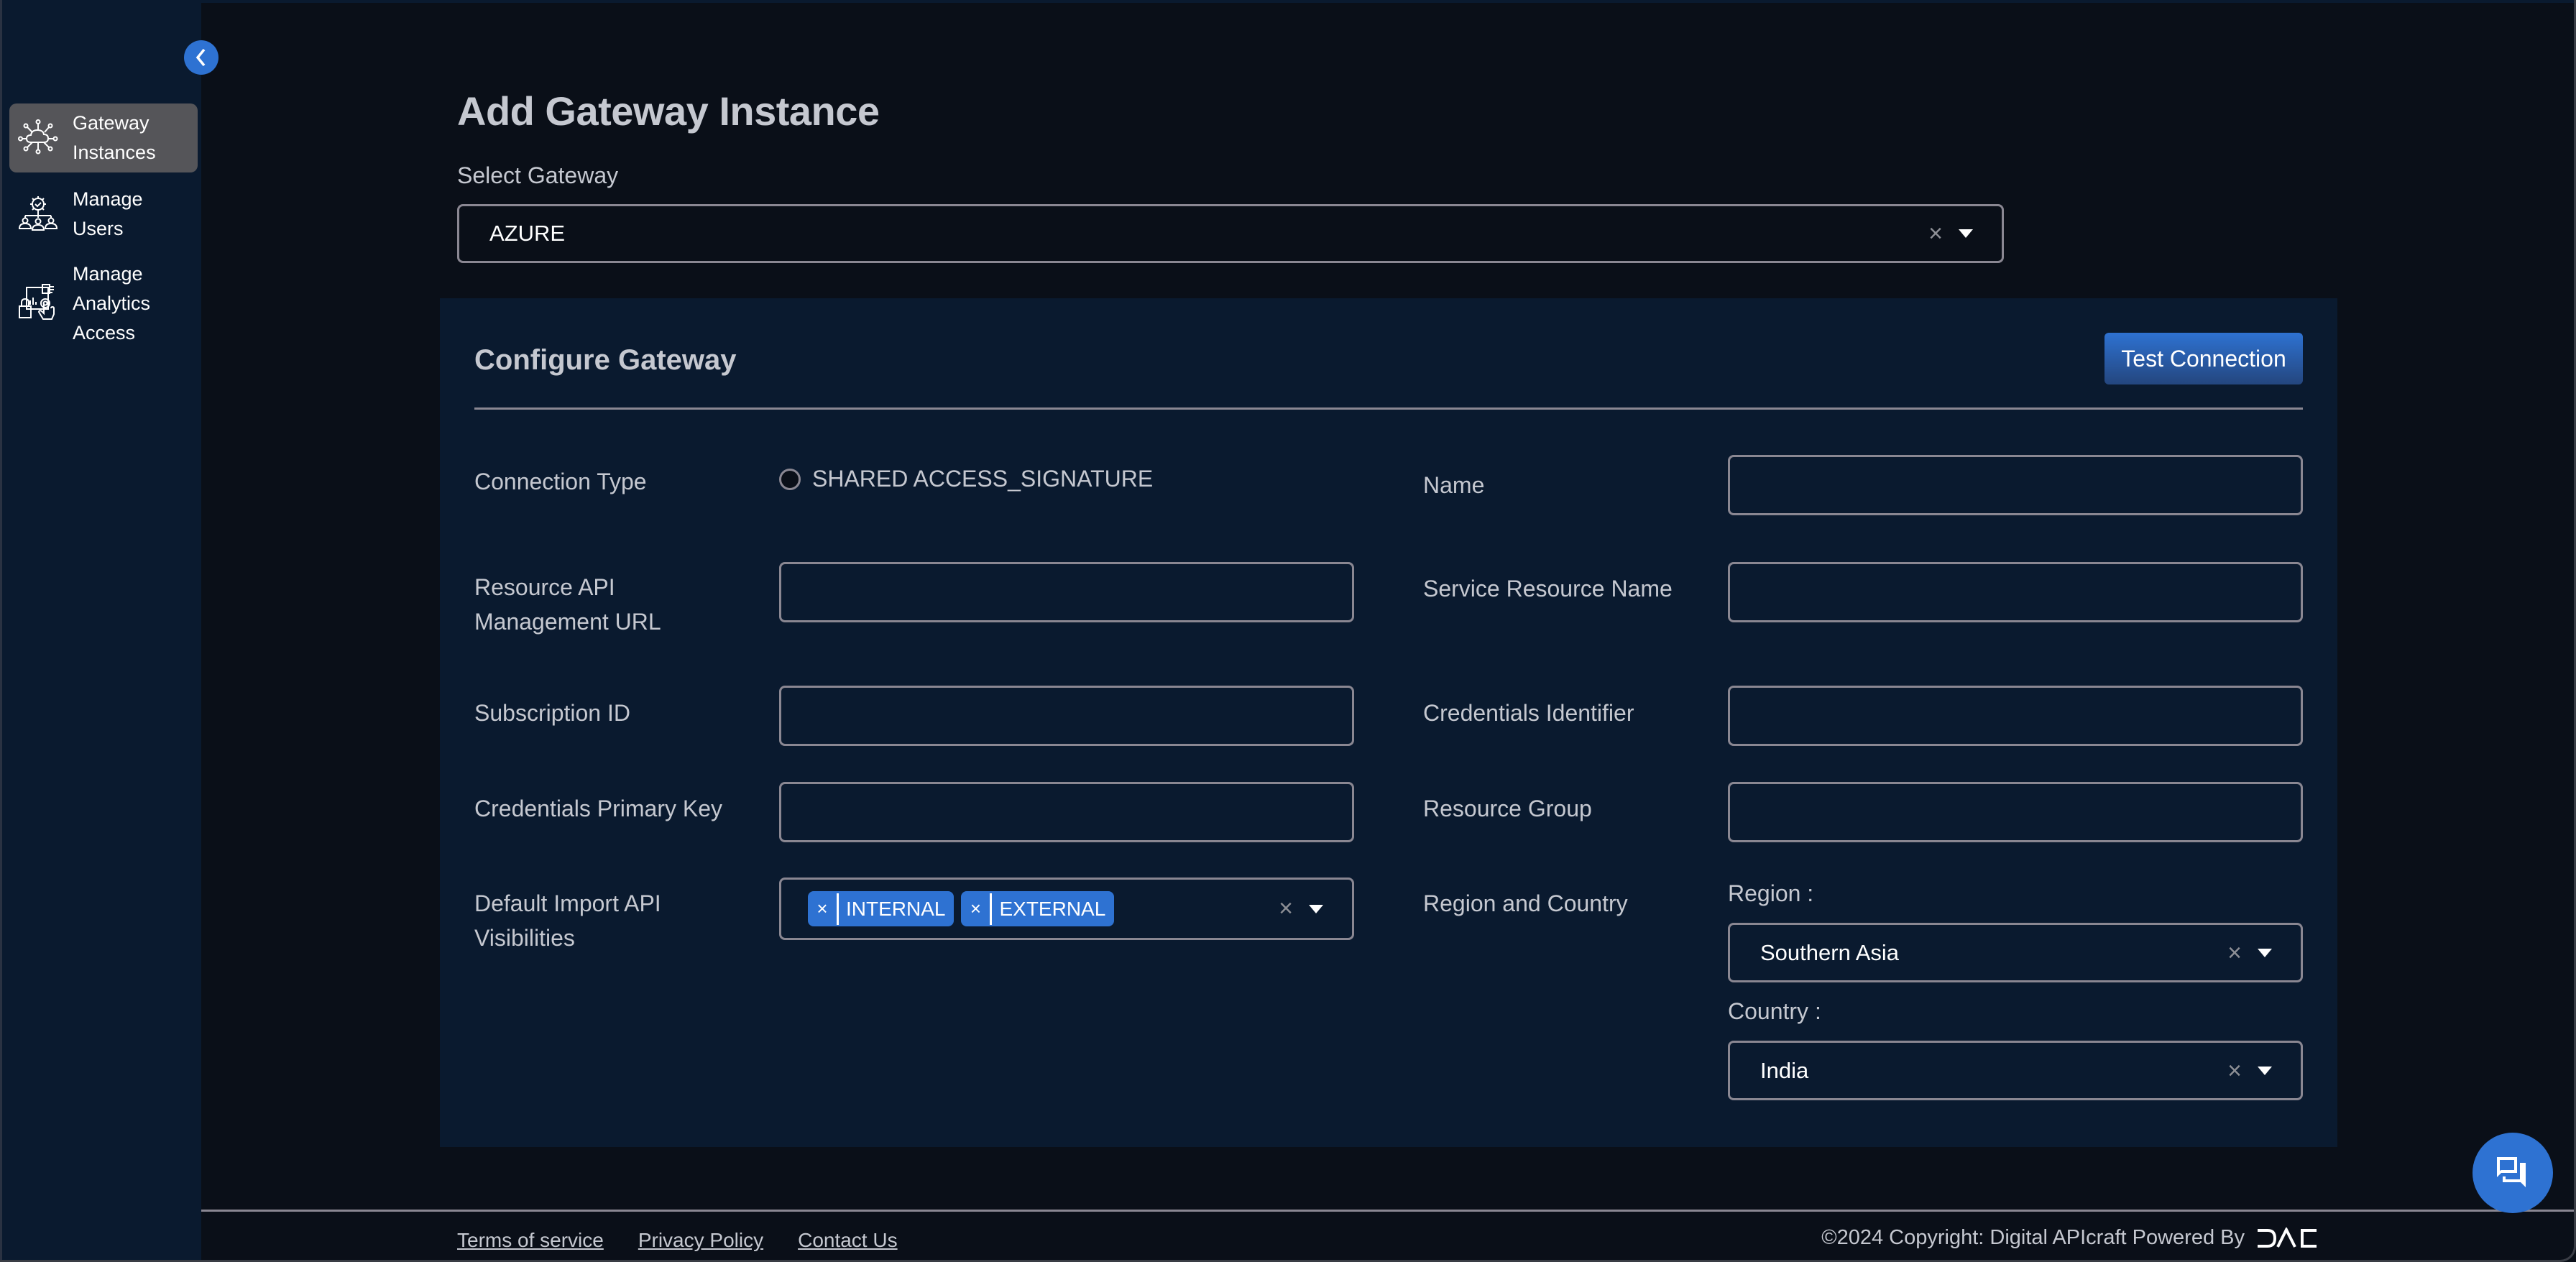 The width and height of the screenshot is (2576, 1262). I want to click on default-import-label: Default Import API Visibilities, so click(567, 920).